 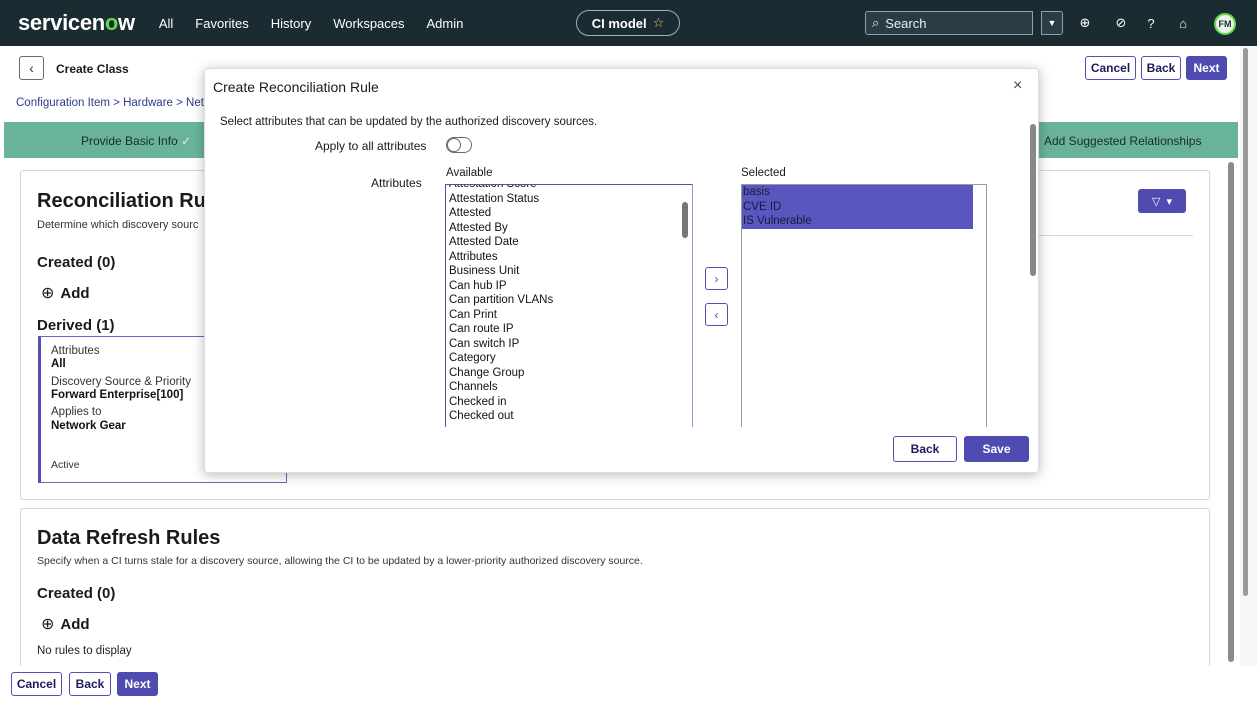 What do you see at coordinates (1151, 23) in the screenshot?
I see `help-icon: ?` at bounding box center [1151, 23].